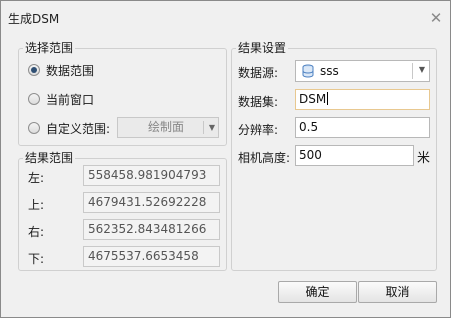 This screenshot has height=318, width=451. I want to click on left-value-field: 558458.981904793, so click(151, 175).